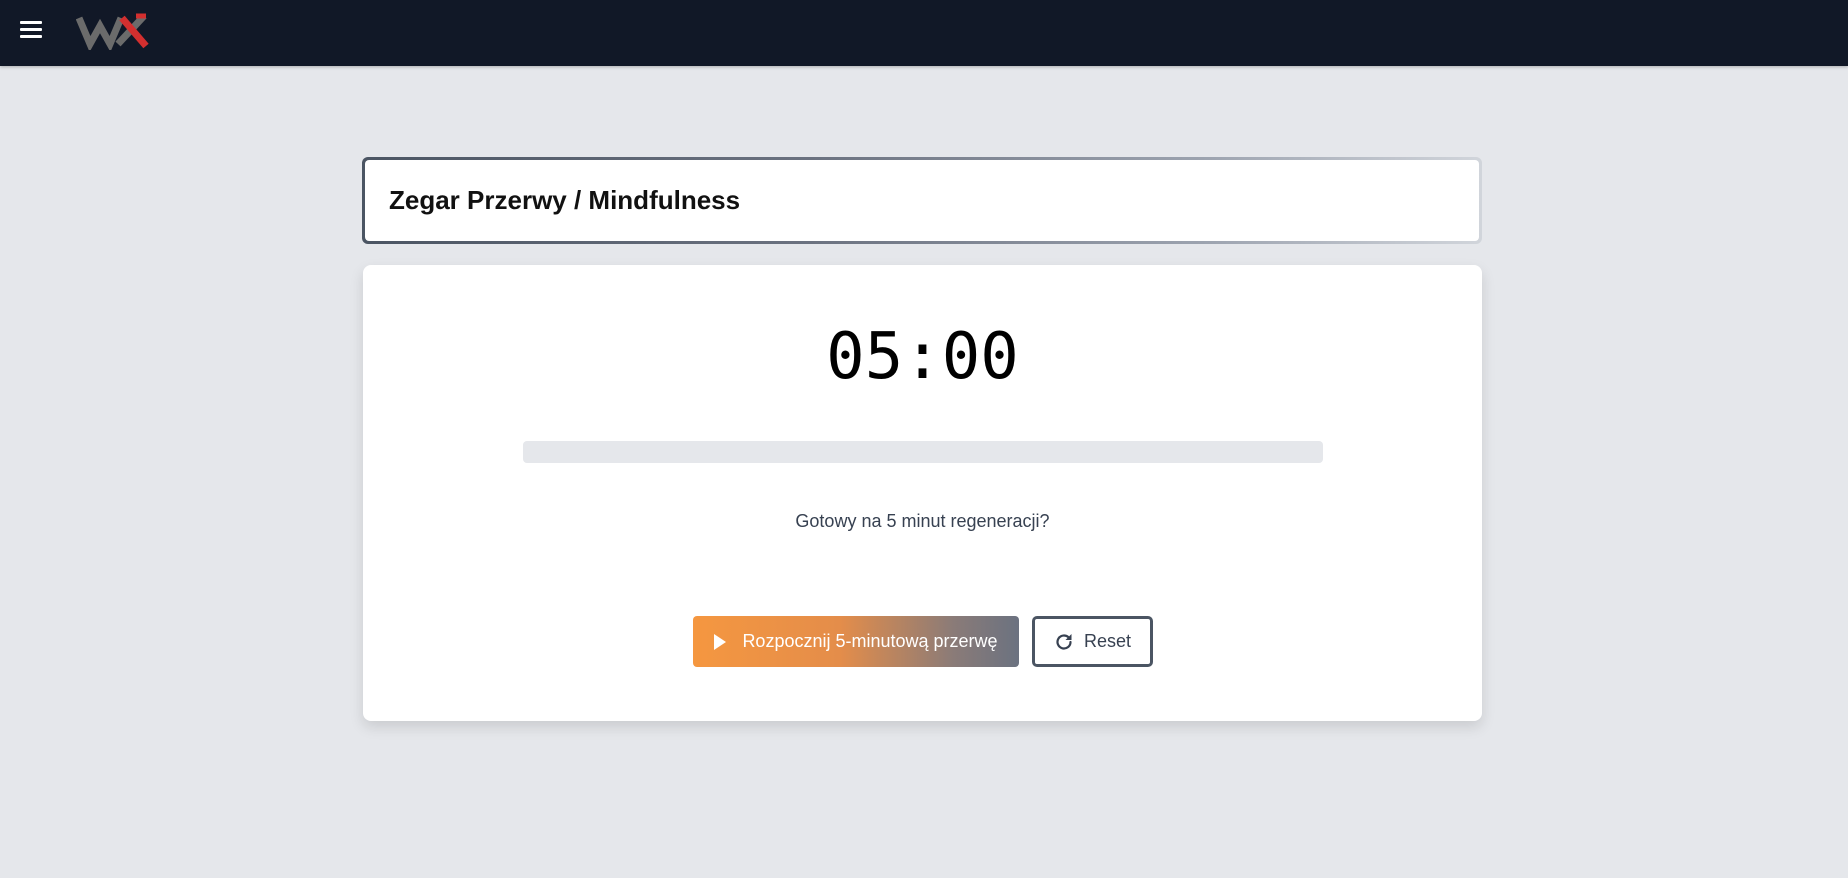  What do you see at coordinates (720, 641) in the screenshot?
I see `play-icon` at bounding box center [720, 641].